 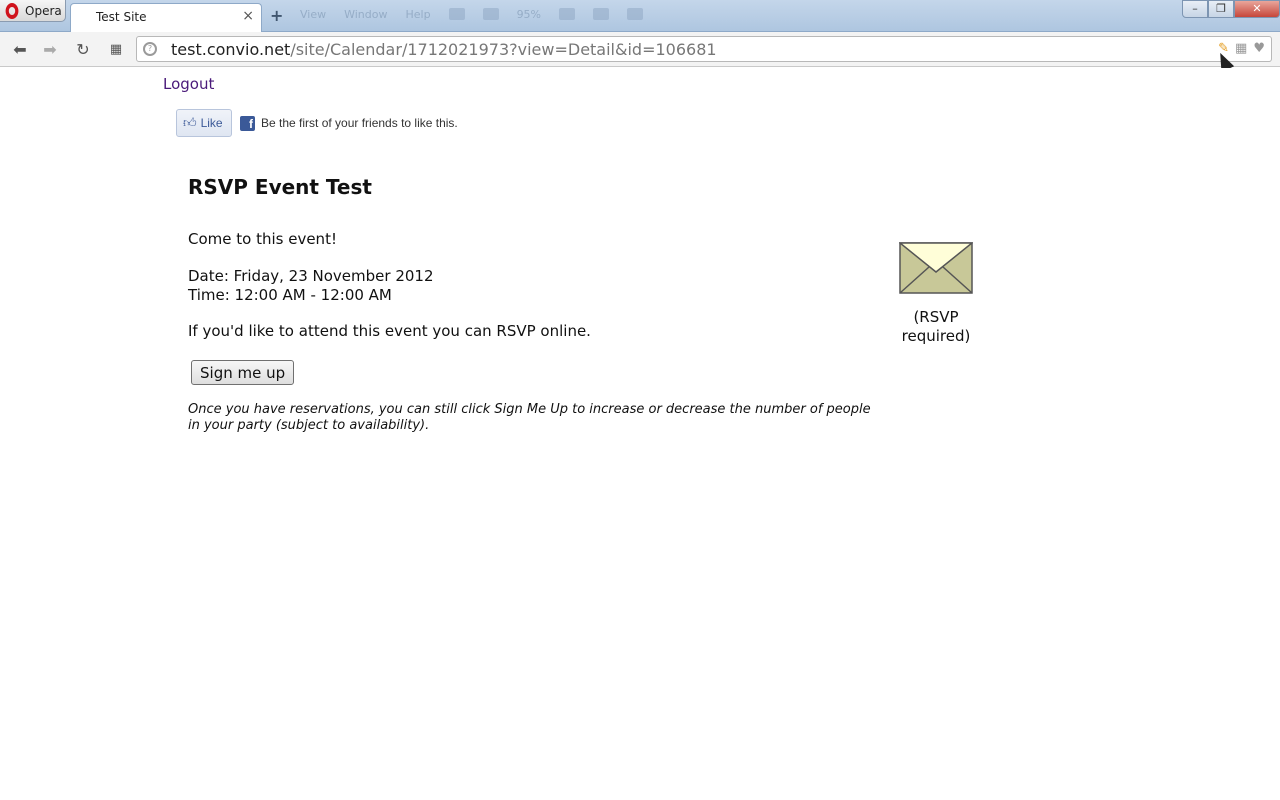 I want to click on back-icon: ⬅, so click(x=20, y=49).